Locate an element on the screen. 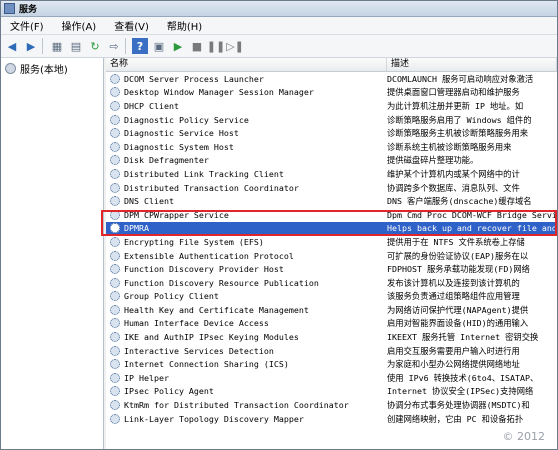 The width and height of the screenshot is (558, 450). export-icon: ⇨ is located at coordinates (114, 46).